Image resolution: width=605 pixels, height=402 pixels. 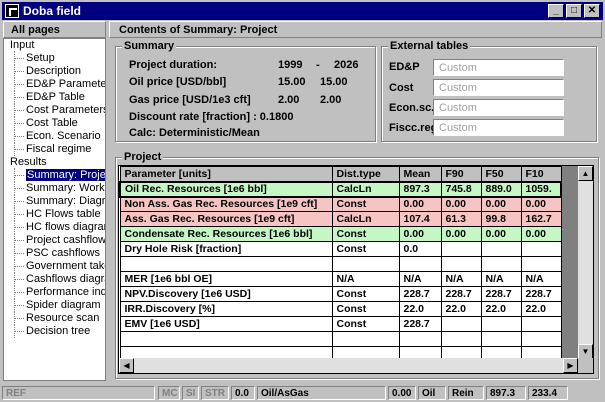 I want to click on cost-table-field: Custom, so click(x=498, y=87).